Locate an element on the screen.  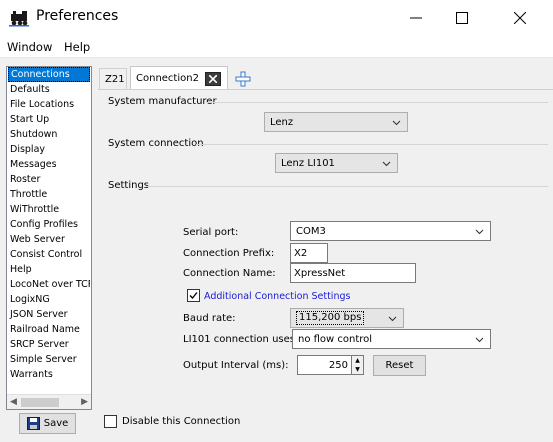
save-button: Save is located at coordinates (47, 423).